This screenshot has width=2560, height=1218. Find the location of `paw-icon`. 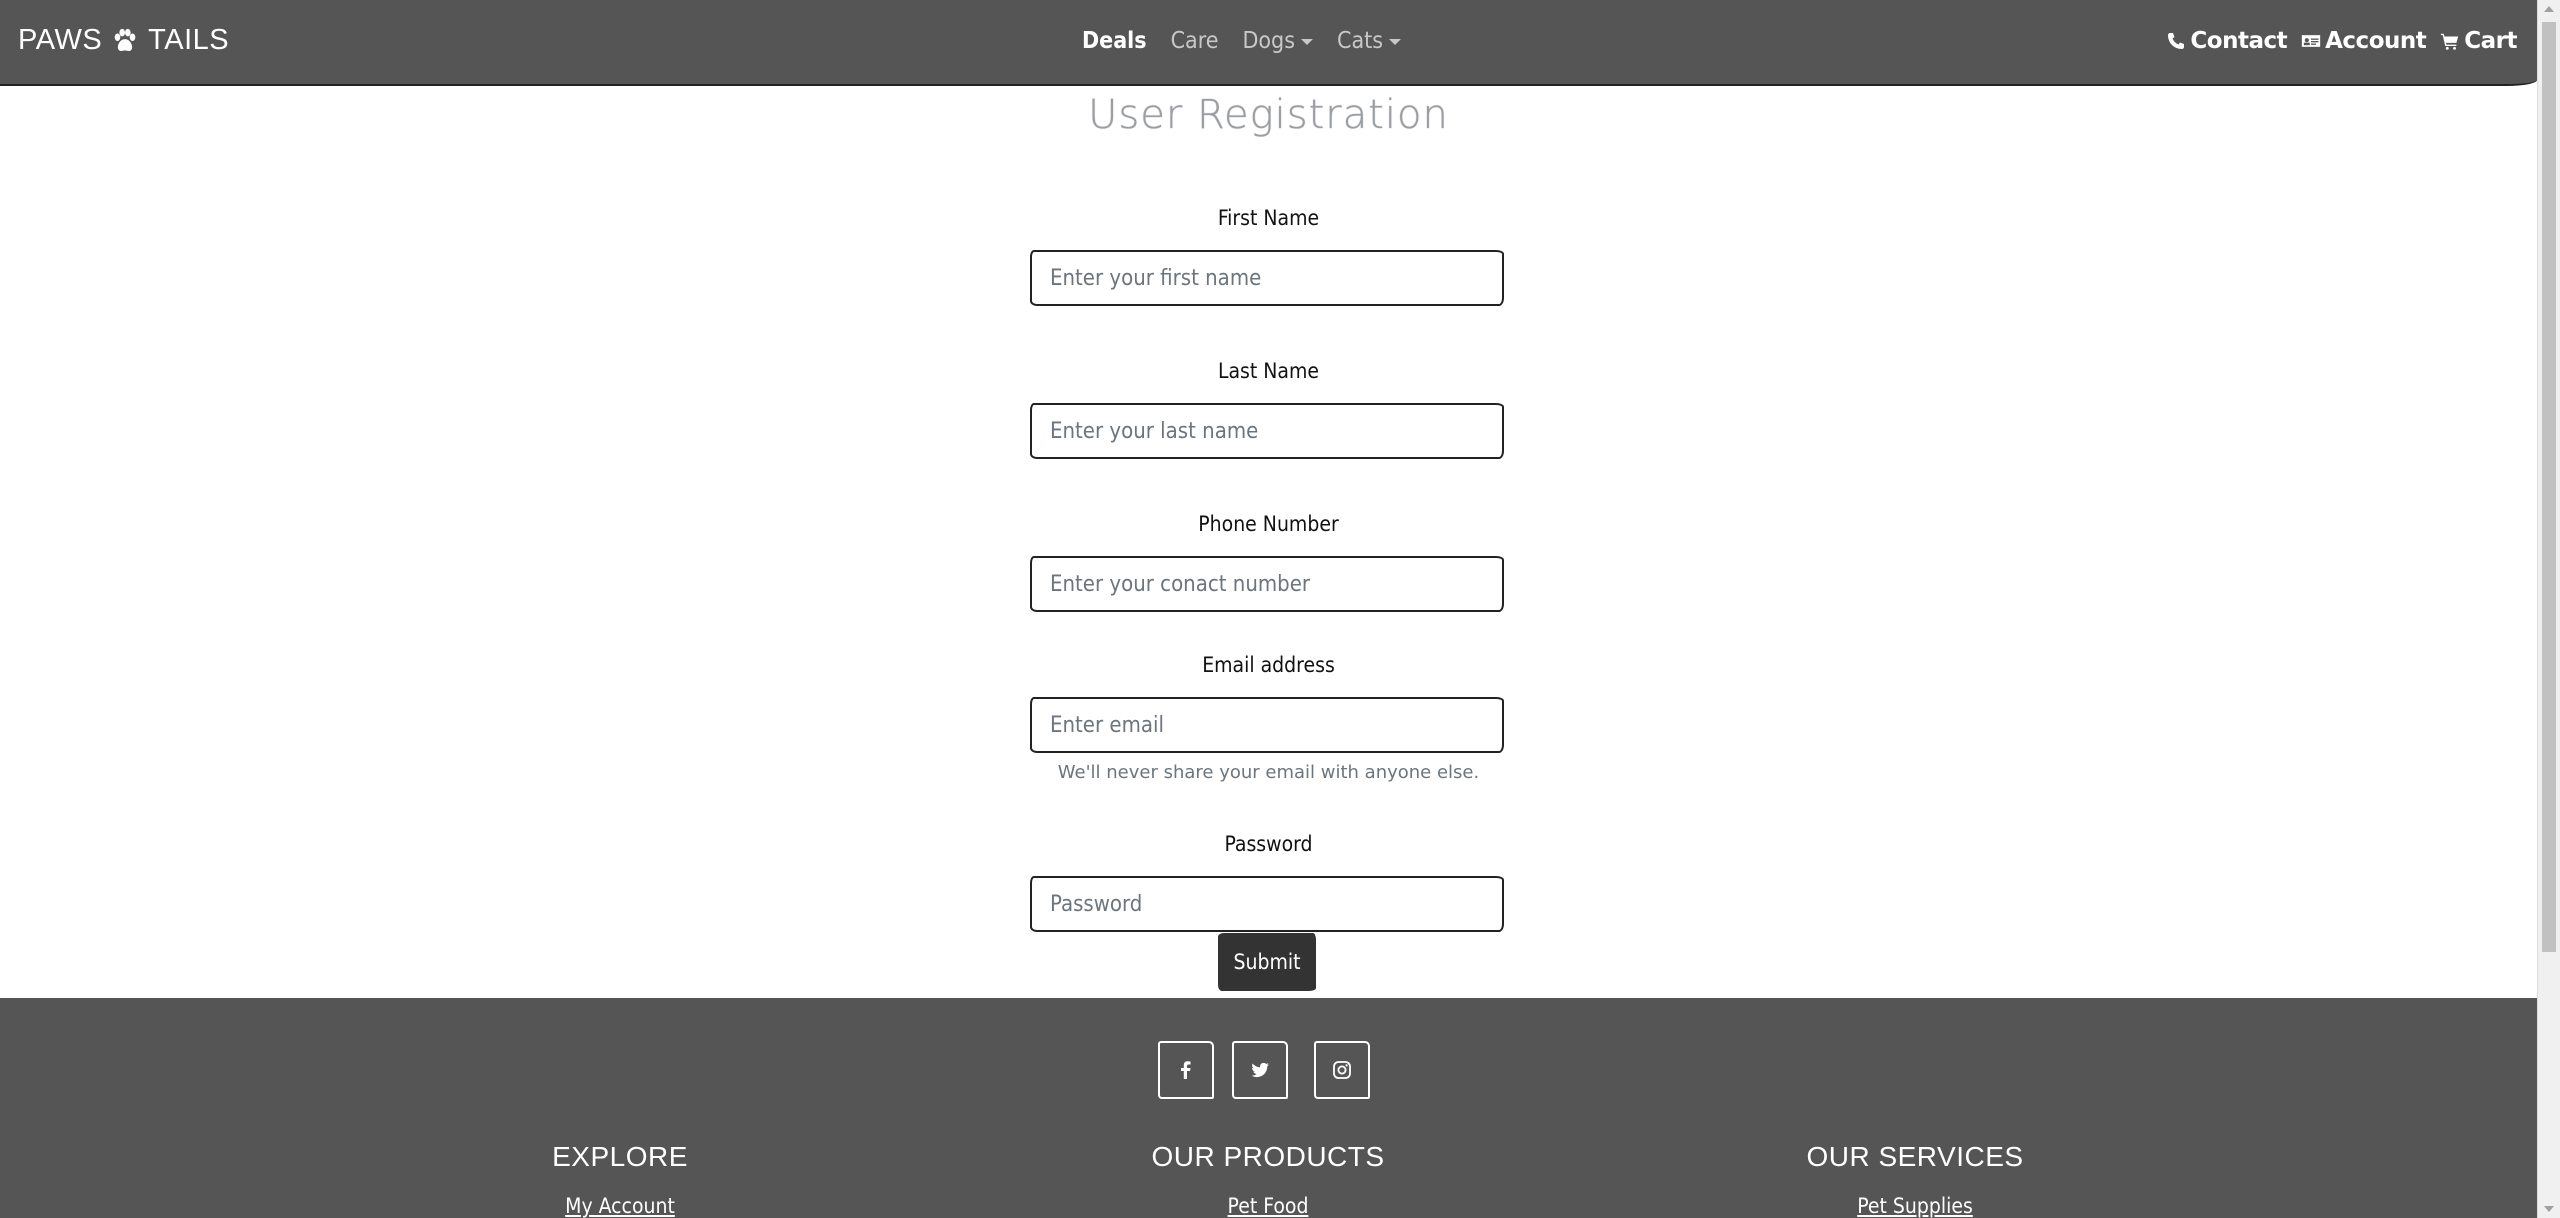

paw-icon is located at coordinates (125, 39).